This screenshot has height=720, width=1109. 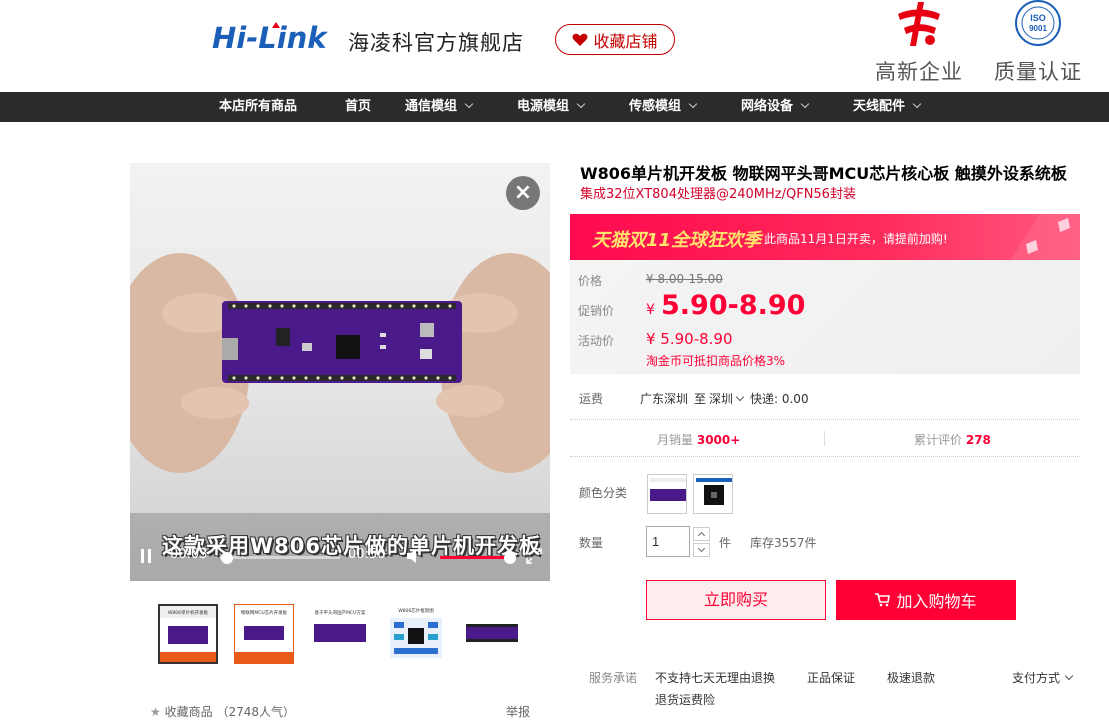 I want to click on logo-text: Hi-Link, so click(x=270, y=38).